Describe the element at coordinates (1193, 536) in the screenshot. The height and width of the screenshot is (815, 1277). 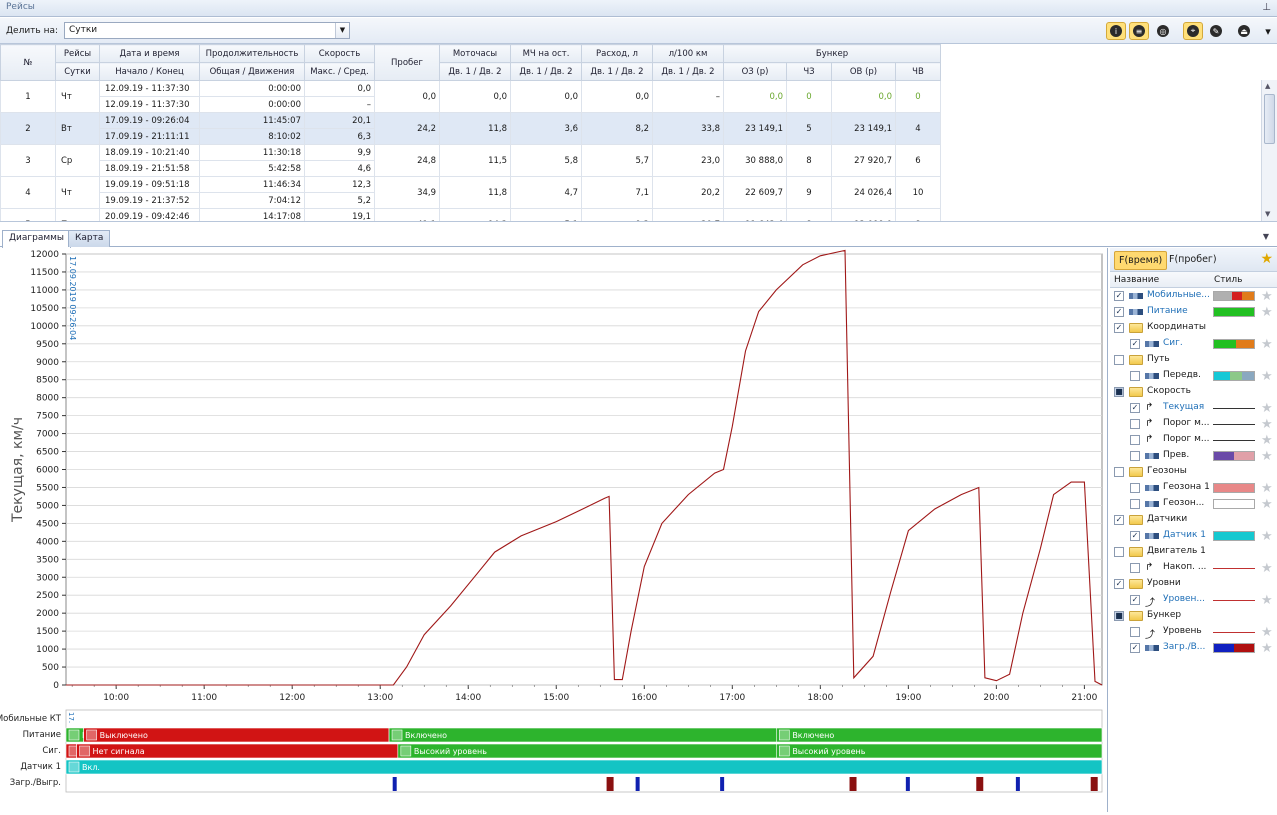
I see `legend-item: ✓ Датчик 1 ★` at that location.